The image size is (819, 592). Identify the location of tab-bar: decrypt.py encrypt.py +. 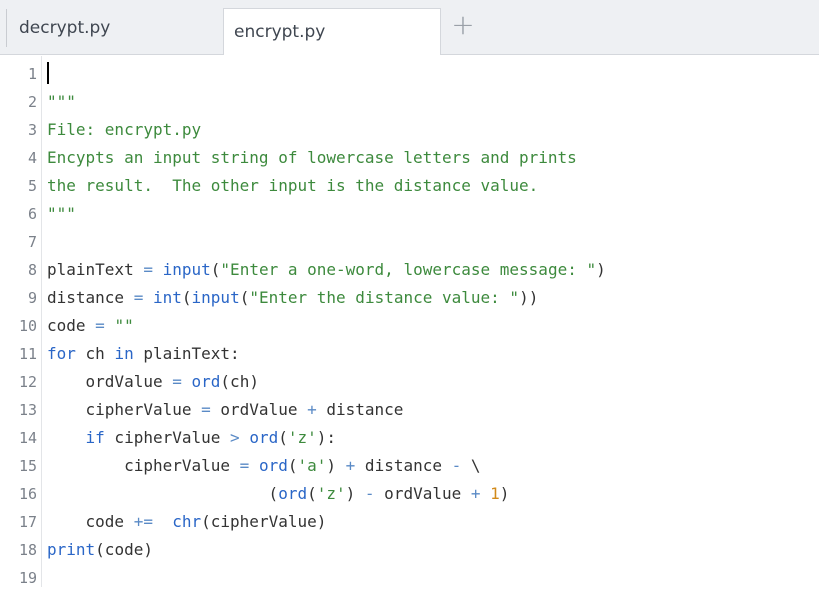
(409, 27).